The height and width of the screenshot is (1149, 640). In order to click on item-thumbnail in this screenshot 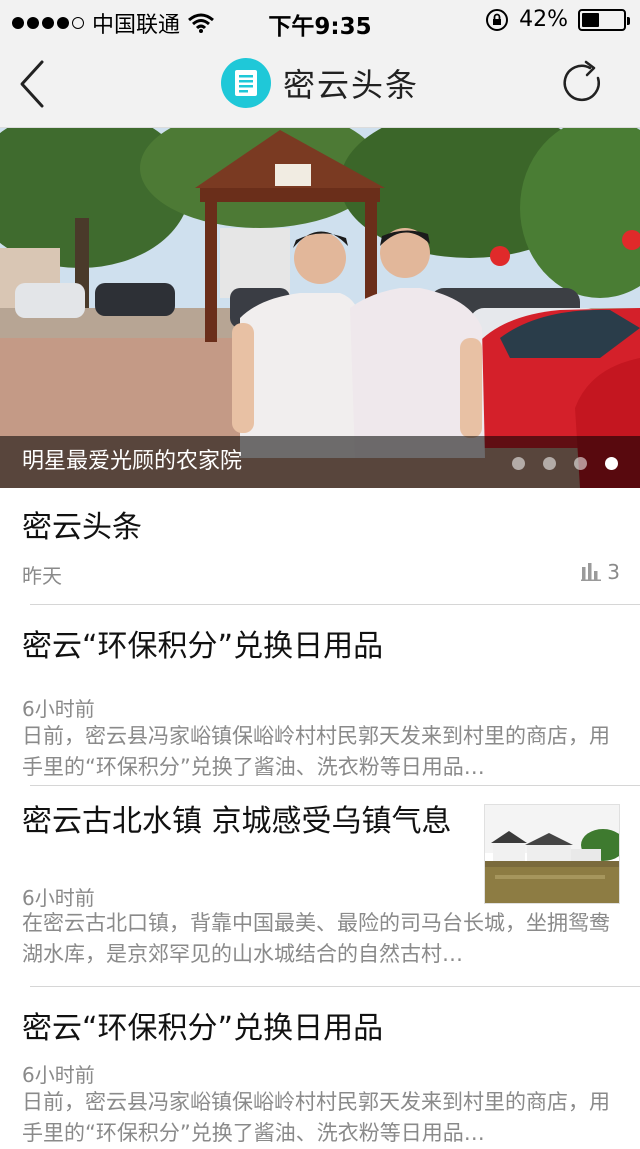, I will do `click(552, 854)`.